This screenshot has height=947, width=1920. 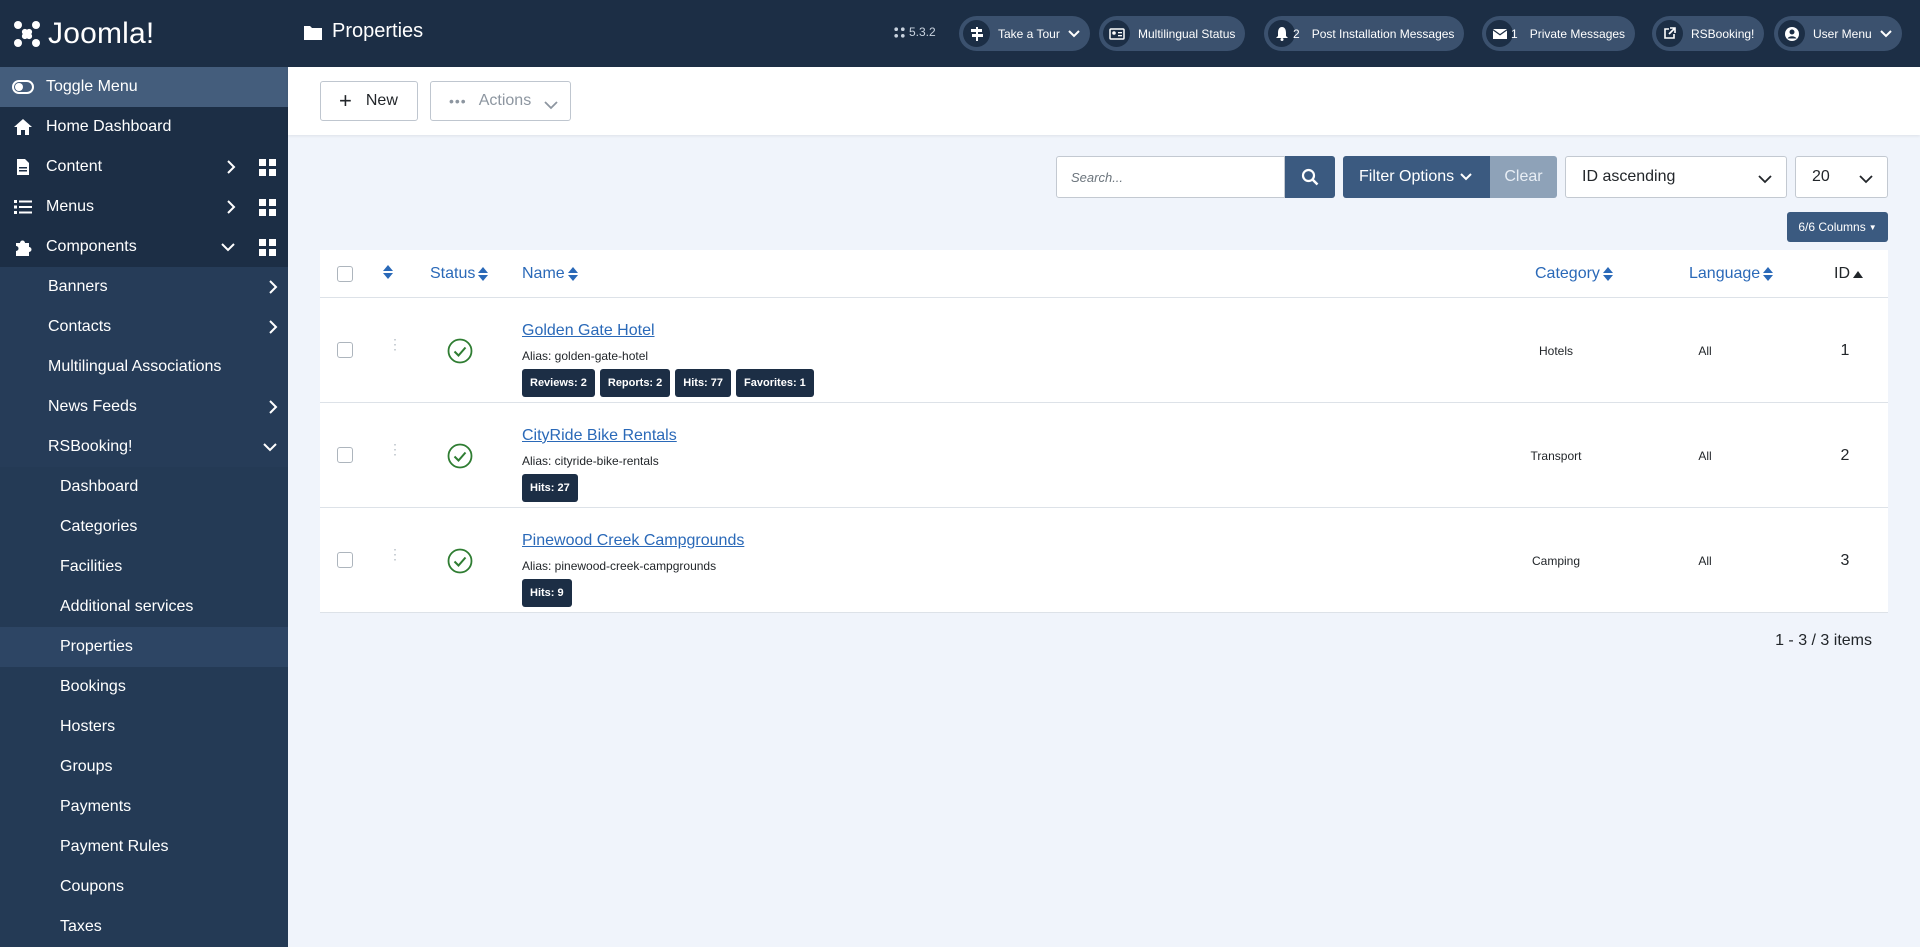 I want to click on sidebar-item-home: Home Dashboard, so click(x=144, y=127).